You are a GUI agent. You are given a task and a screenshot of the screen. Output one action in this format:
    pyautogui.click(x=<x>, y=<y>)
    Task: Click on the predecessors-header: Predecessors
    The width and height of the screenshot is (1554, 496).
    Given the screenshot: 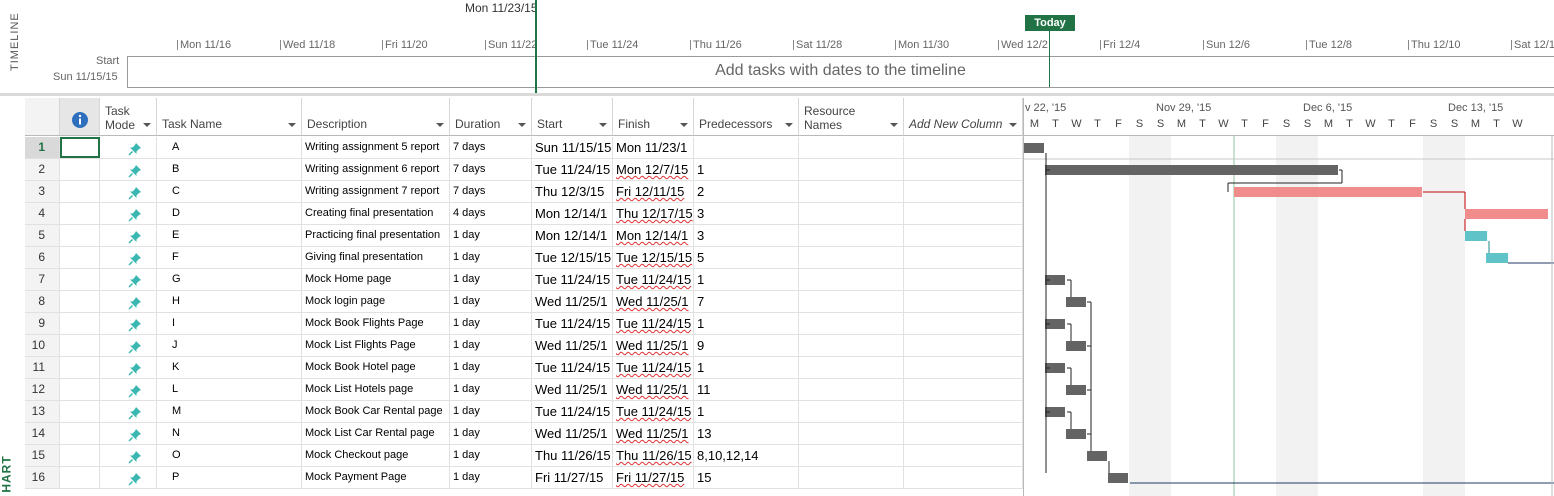 What is the action you would take?
    pyautogui.click(x=746, y=117)
    